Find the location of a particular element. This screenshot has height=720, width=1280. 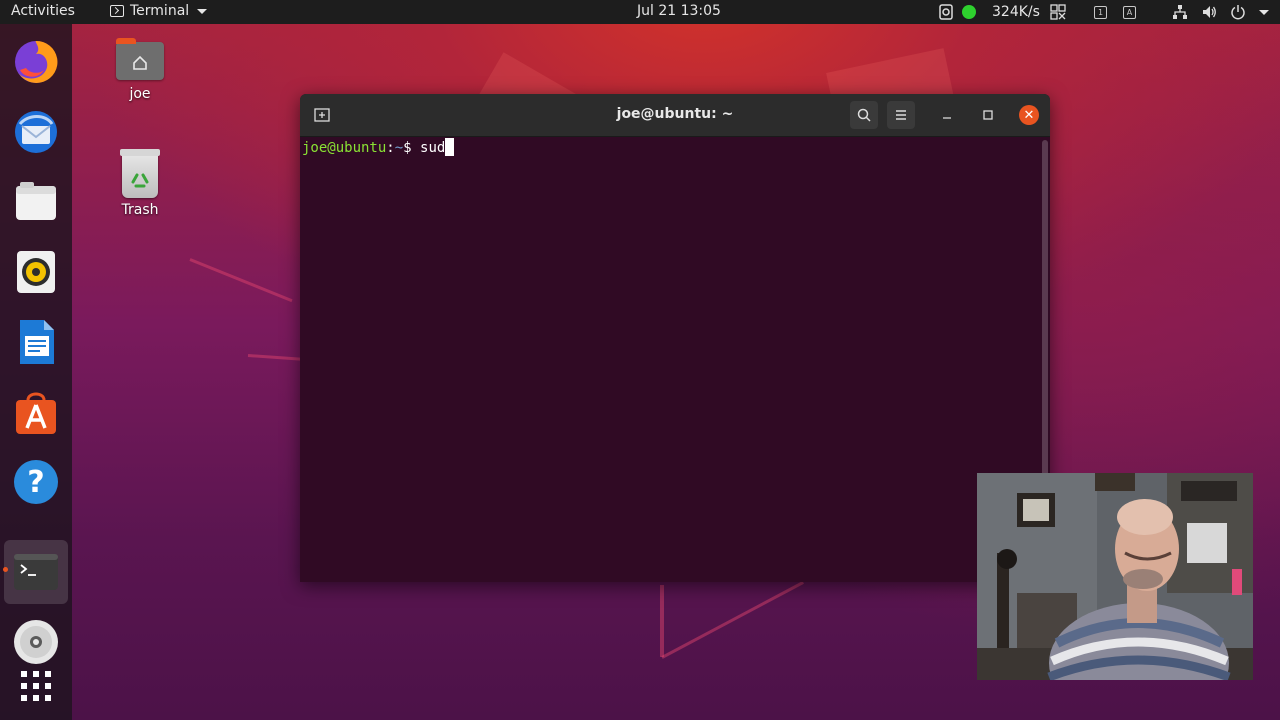

show-apps-icon is located at coordinates (36, 686).